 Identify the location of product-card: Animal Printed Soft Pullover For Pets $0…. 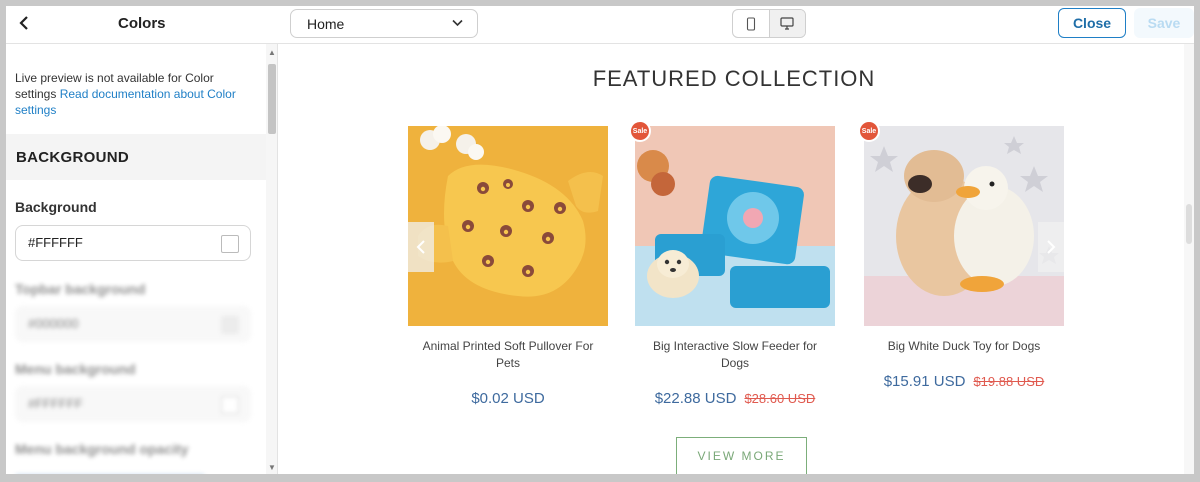
(508, 266).